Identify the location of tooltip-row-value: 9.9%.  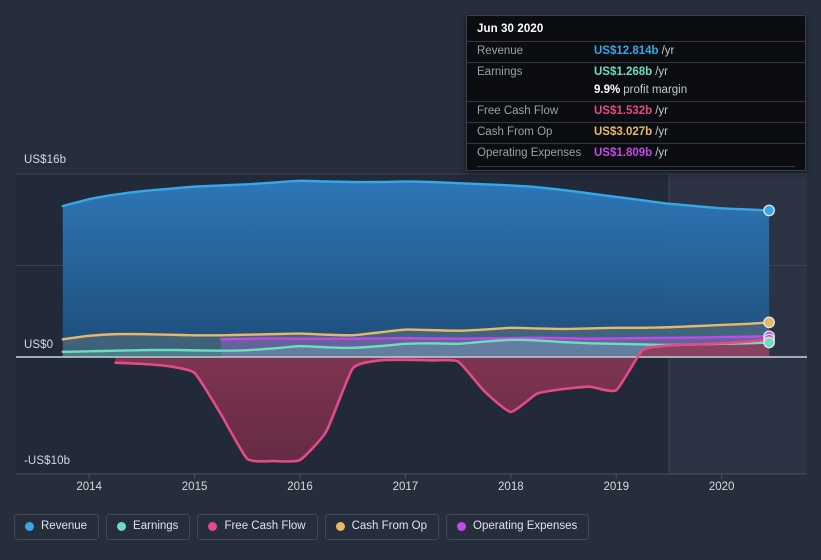
(607, 90).